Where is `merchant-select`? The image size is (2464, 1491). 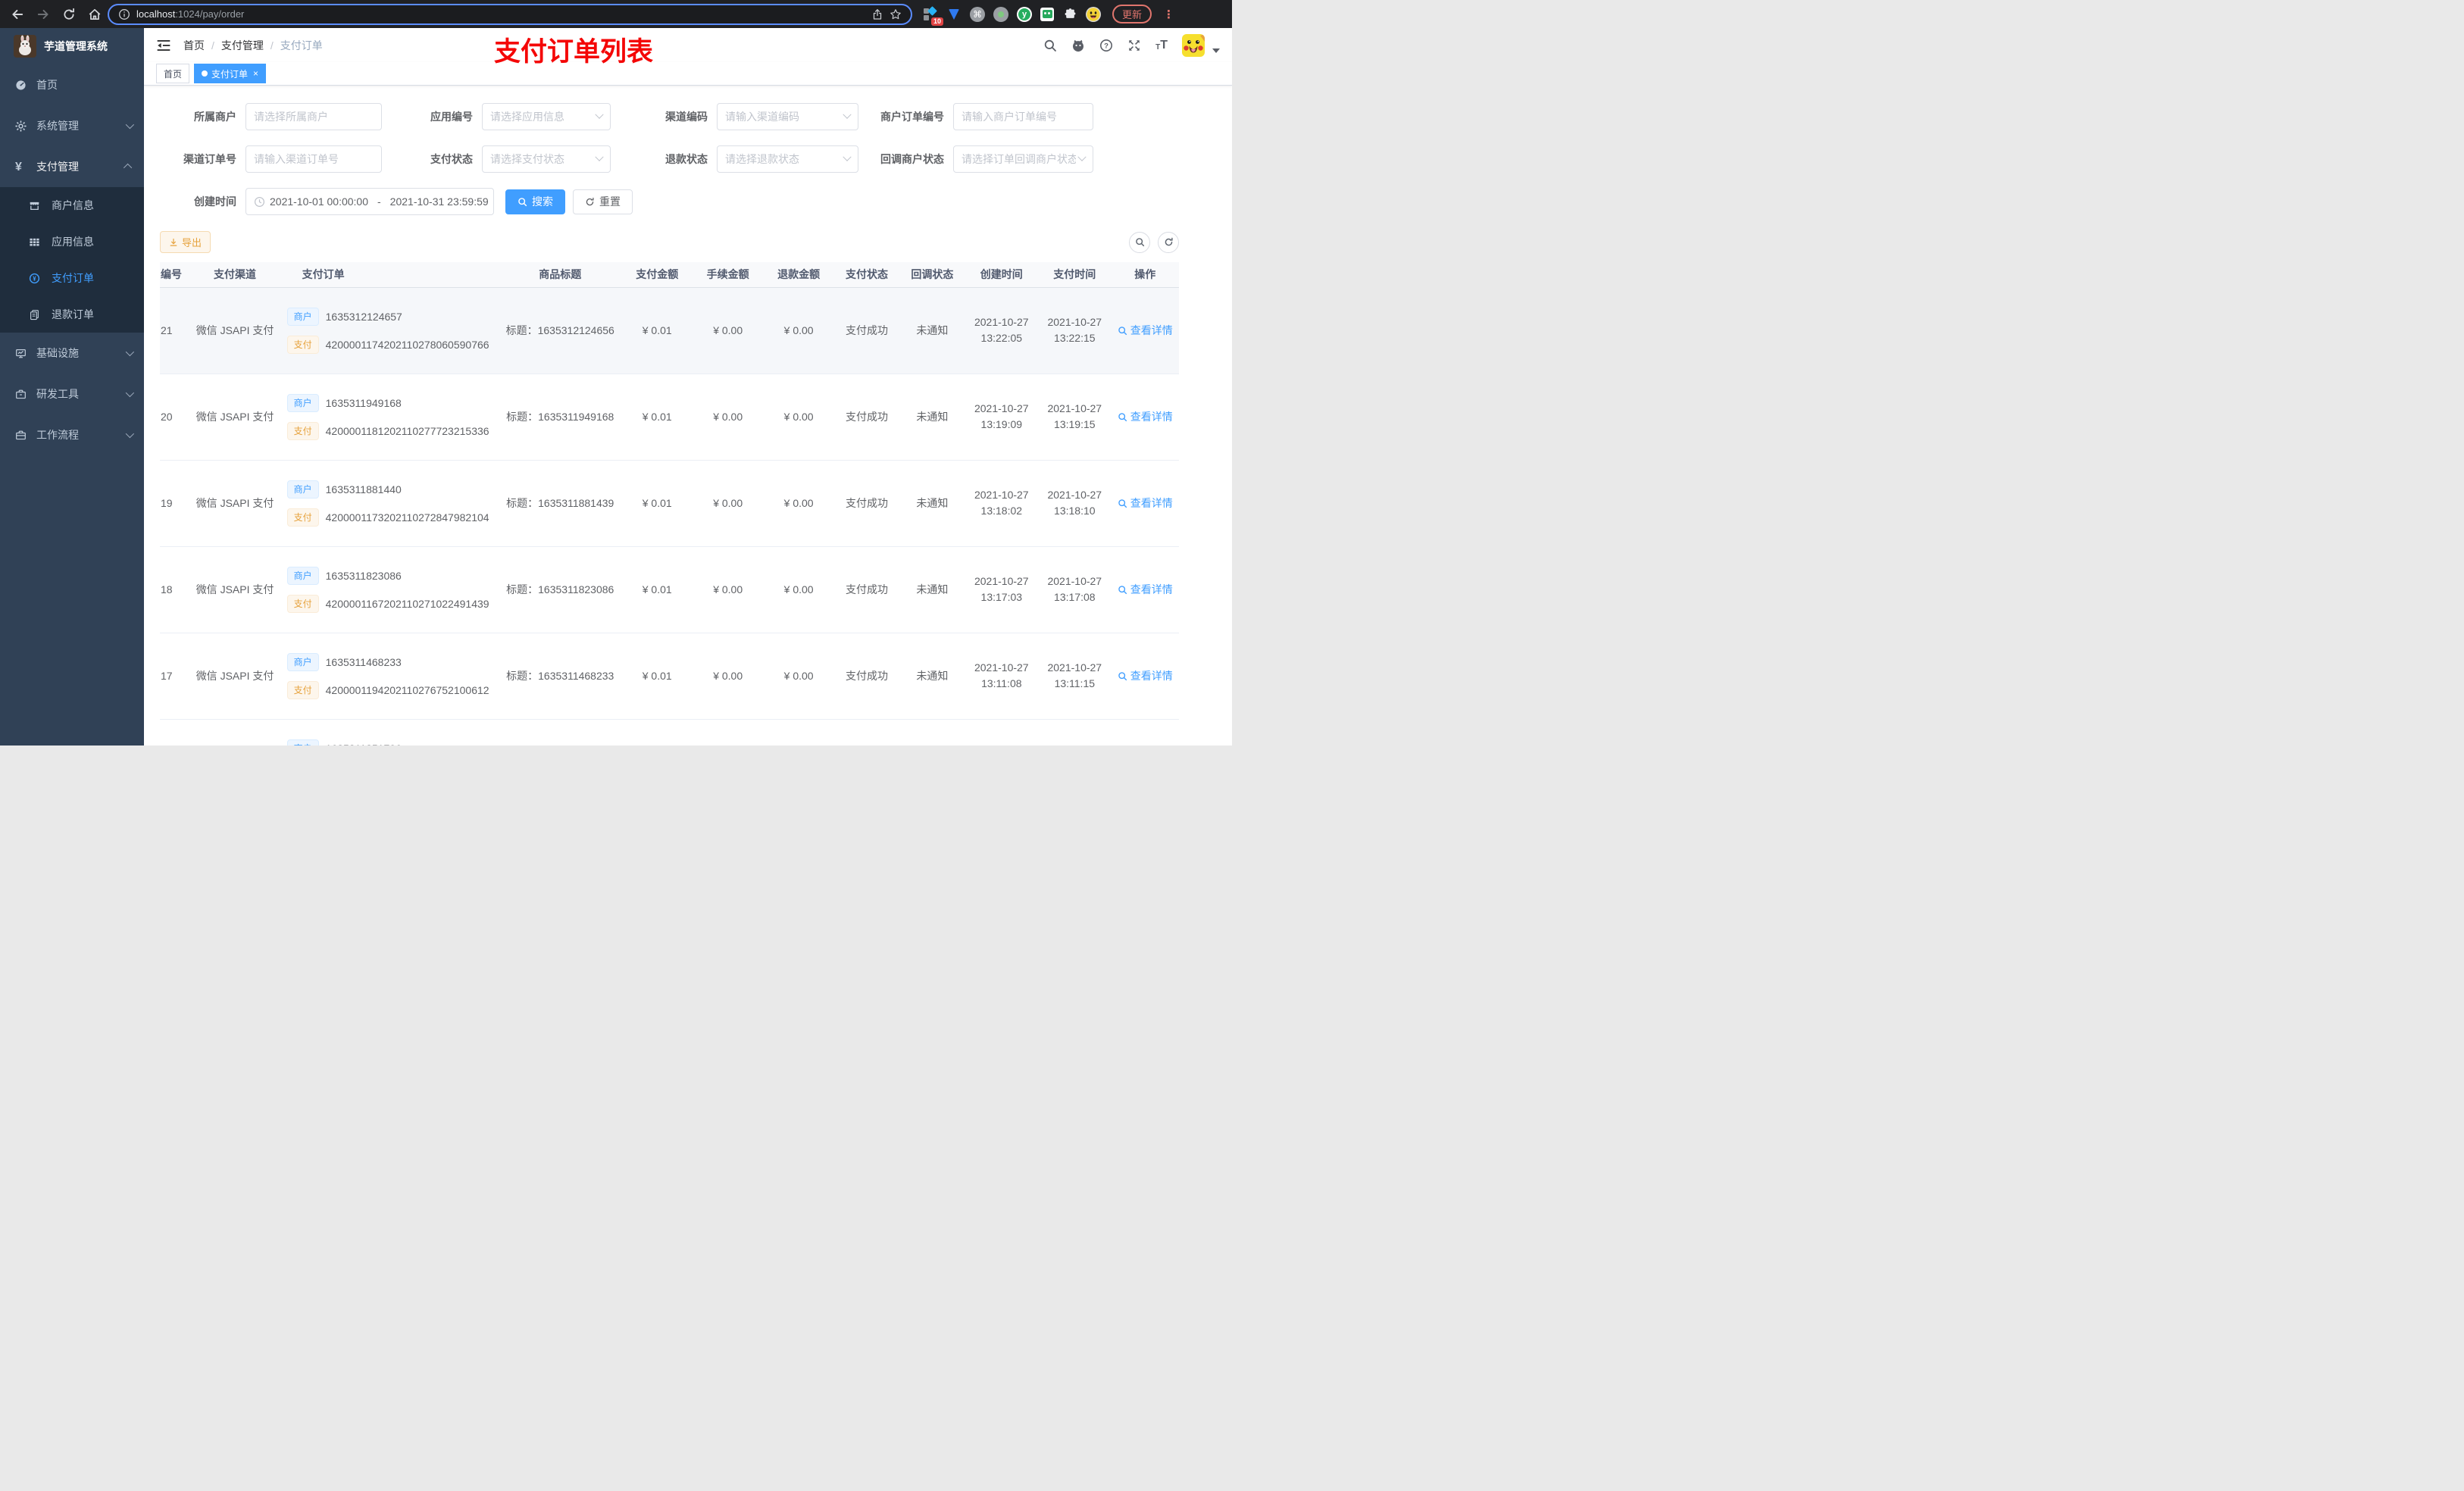 merchant-select is located at coordinates (313, 116).